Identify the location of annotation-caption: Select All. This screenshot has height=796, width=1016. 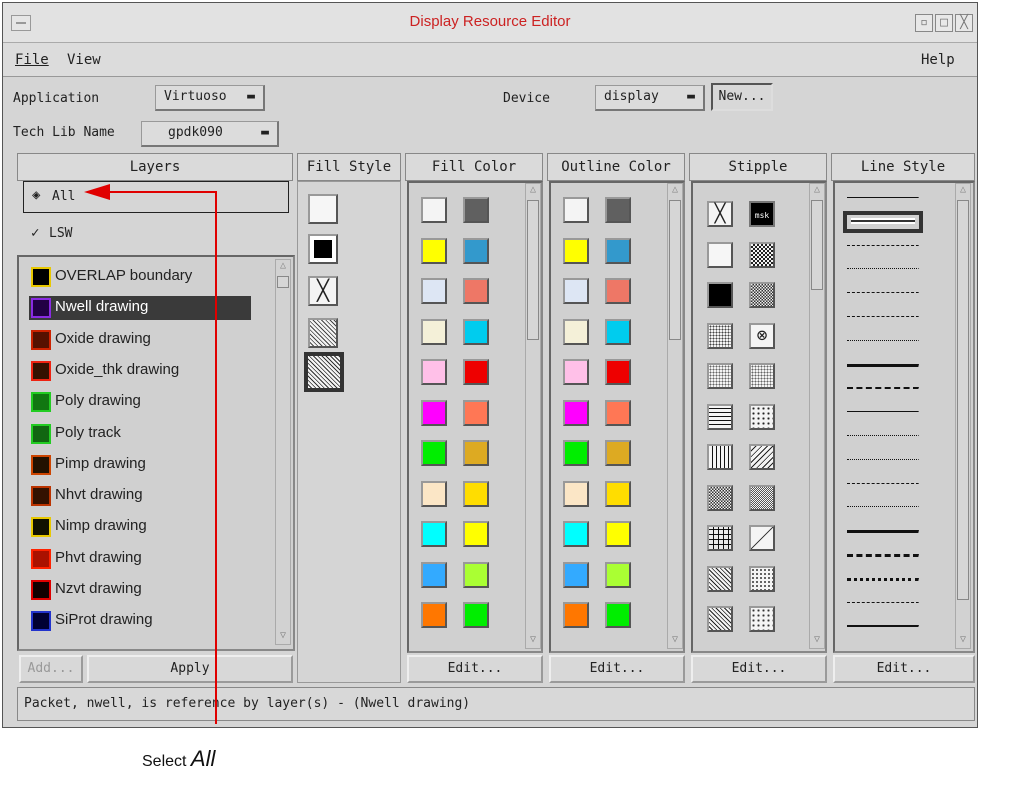
(178, 759).